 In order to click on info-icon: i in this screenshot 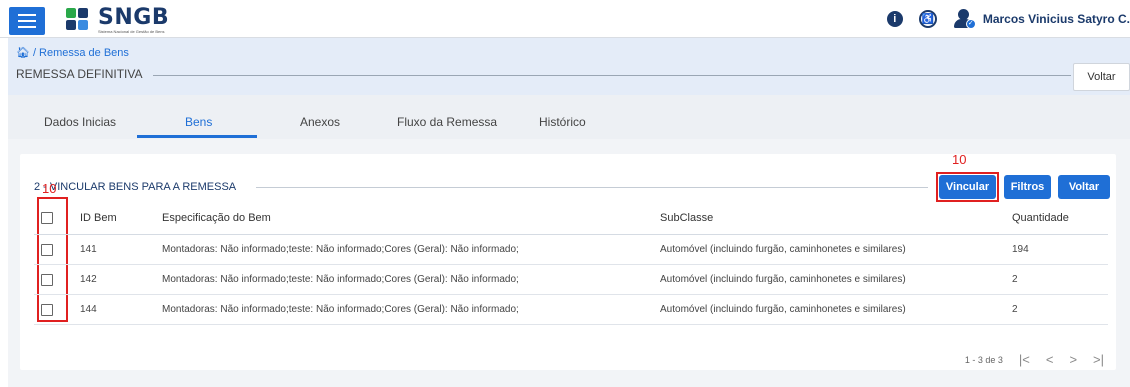, I will do `click(894, 19)`.